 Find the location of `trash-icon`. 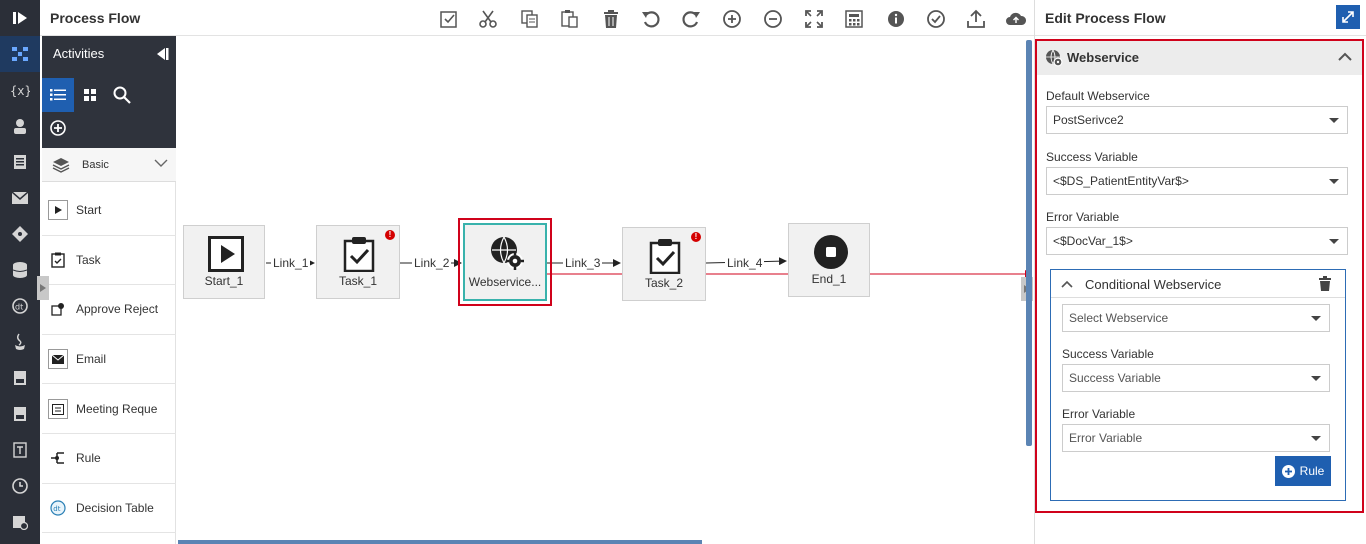

trash-icon is located at coordinates (1325, 283).